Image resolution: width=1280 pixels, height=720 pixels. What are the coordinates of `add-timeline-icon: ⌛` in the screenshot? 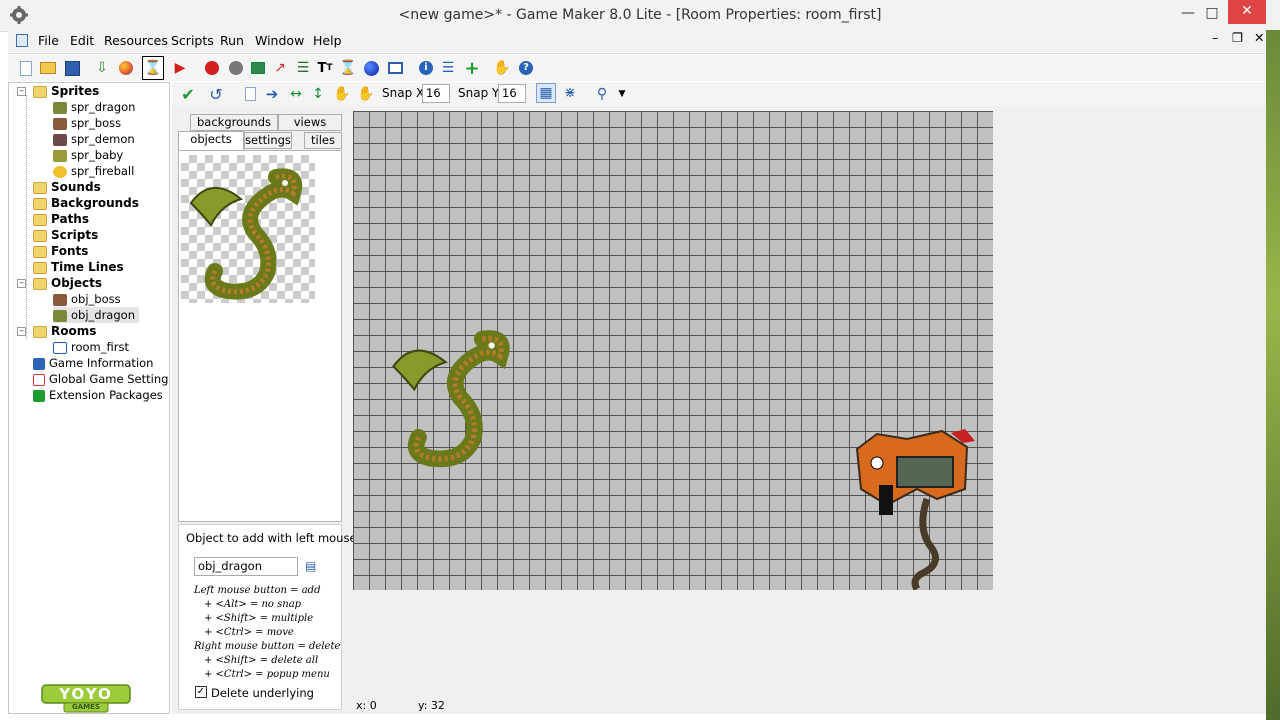 It's located at (348, 68).